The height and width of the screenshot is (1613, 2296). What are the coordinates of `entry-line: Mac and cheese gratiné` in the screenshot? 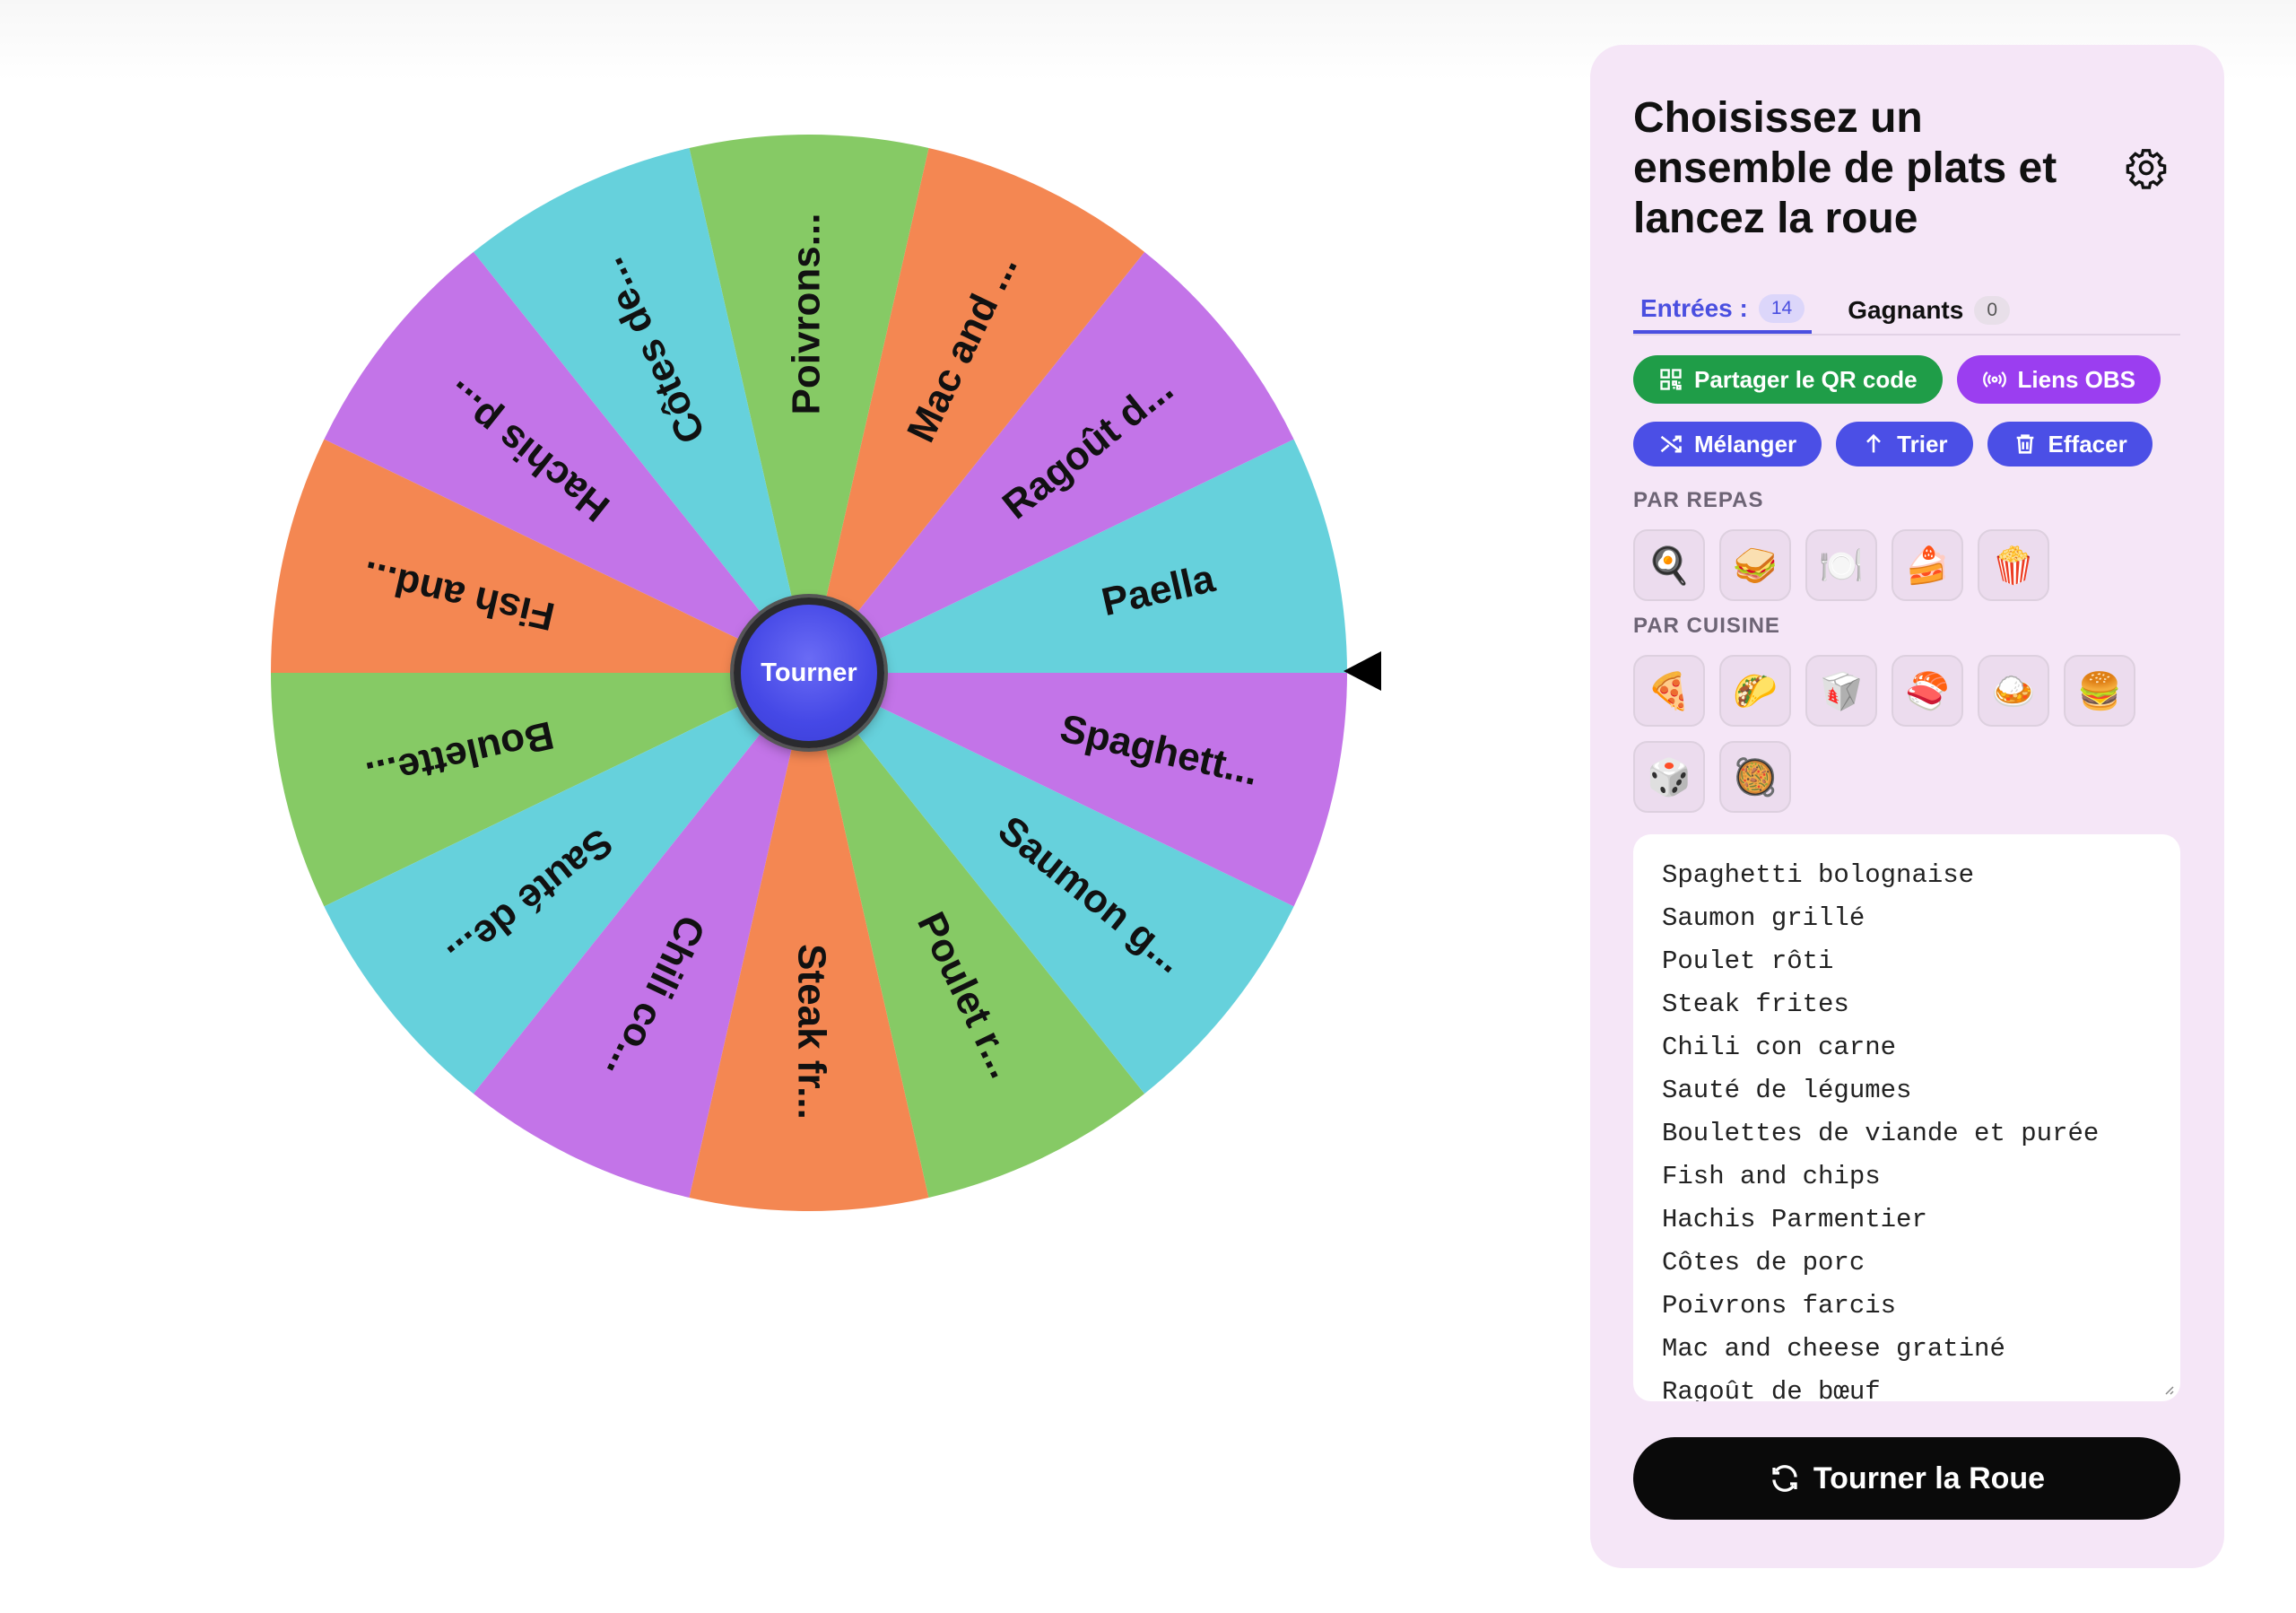 It's located at (1833, 1349).